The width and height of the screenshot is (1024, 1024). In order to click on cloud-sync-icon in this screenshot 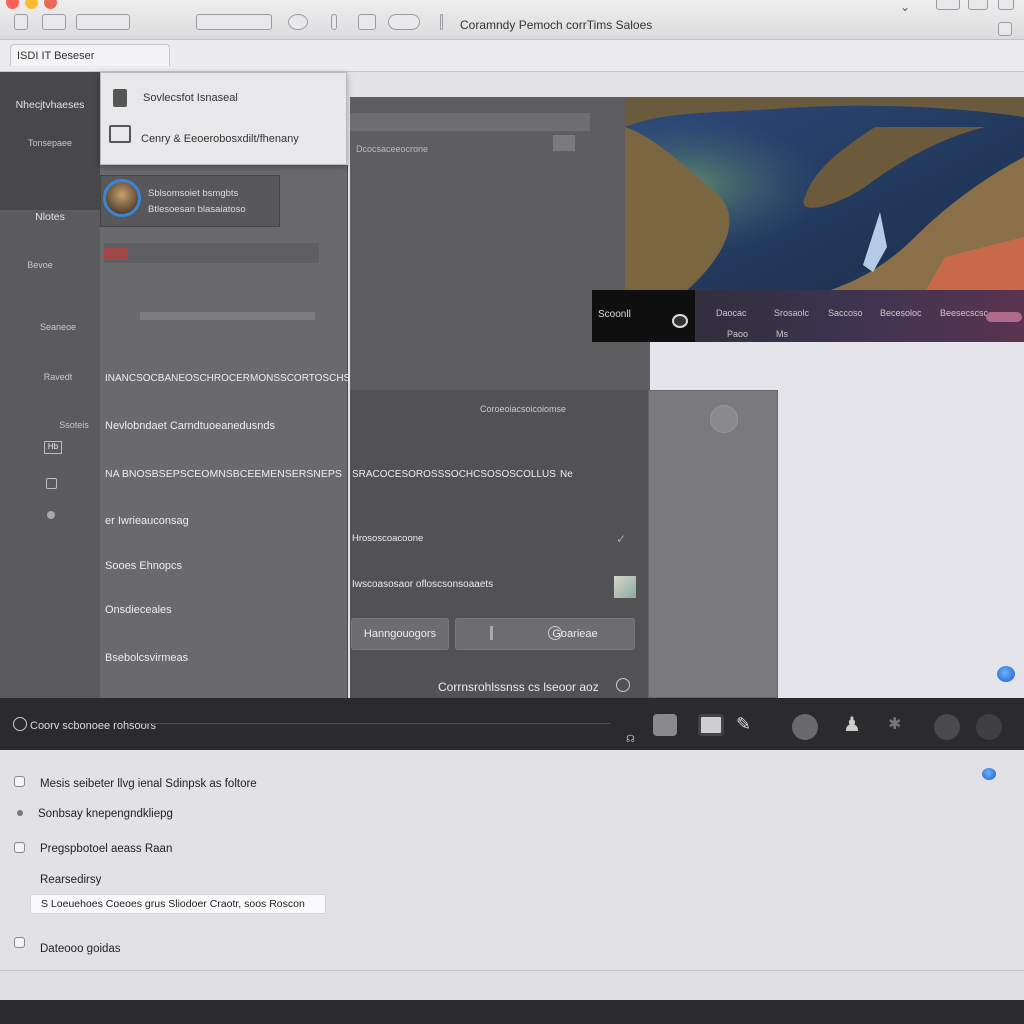, I will do `click(989, 774)`.